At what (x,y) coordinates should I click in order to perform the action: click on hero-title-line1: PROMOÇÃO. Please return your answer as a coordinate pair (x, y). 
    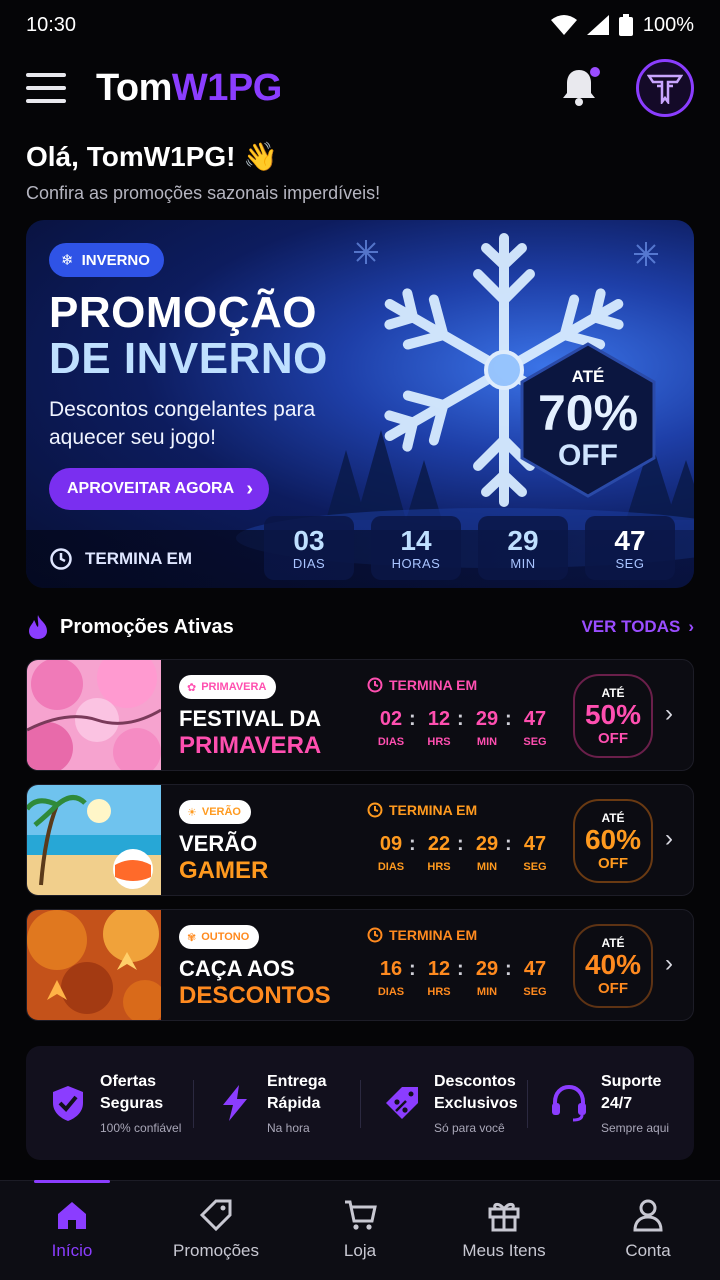
    Looking at the image, I should click on (183, 312).